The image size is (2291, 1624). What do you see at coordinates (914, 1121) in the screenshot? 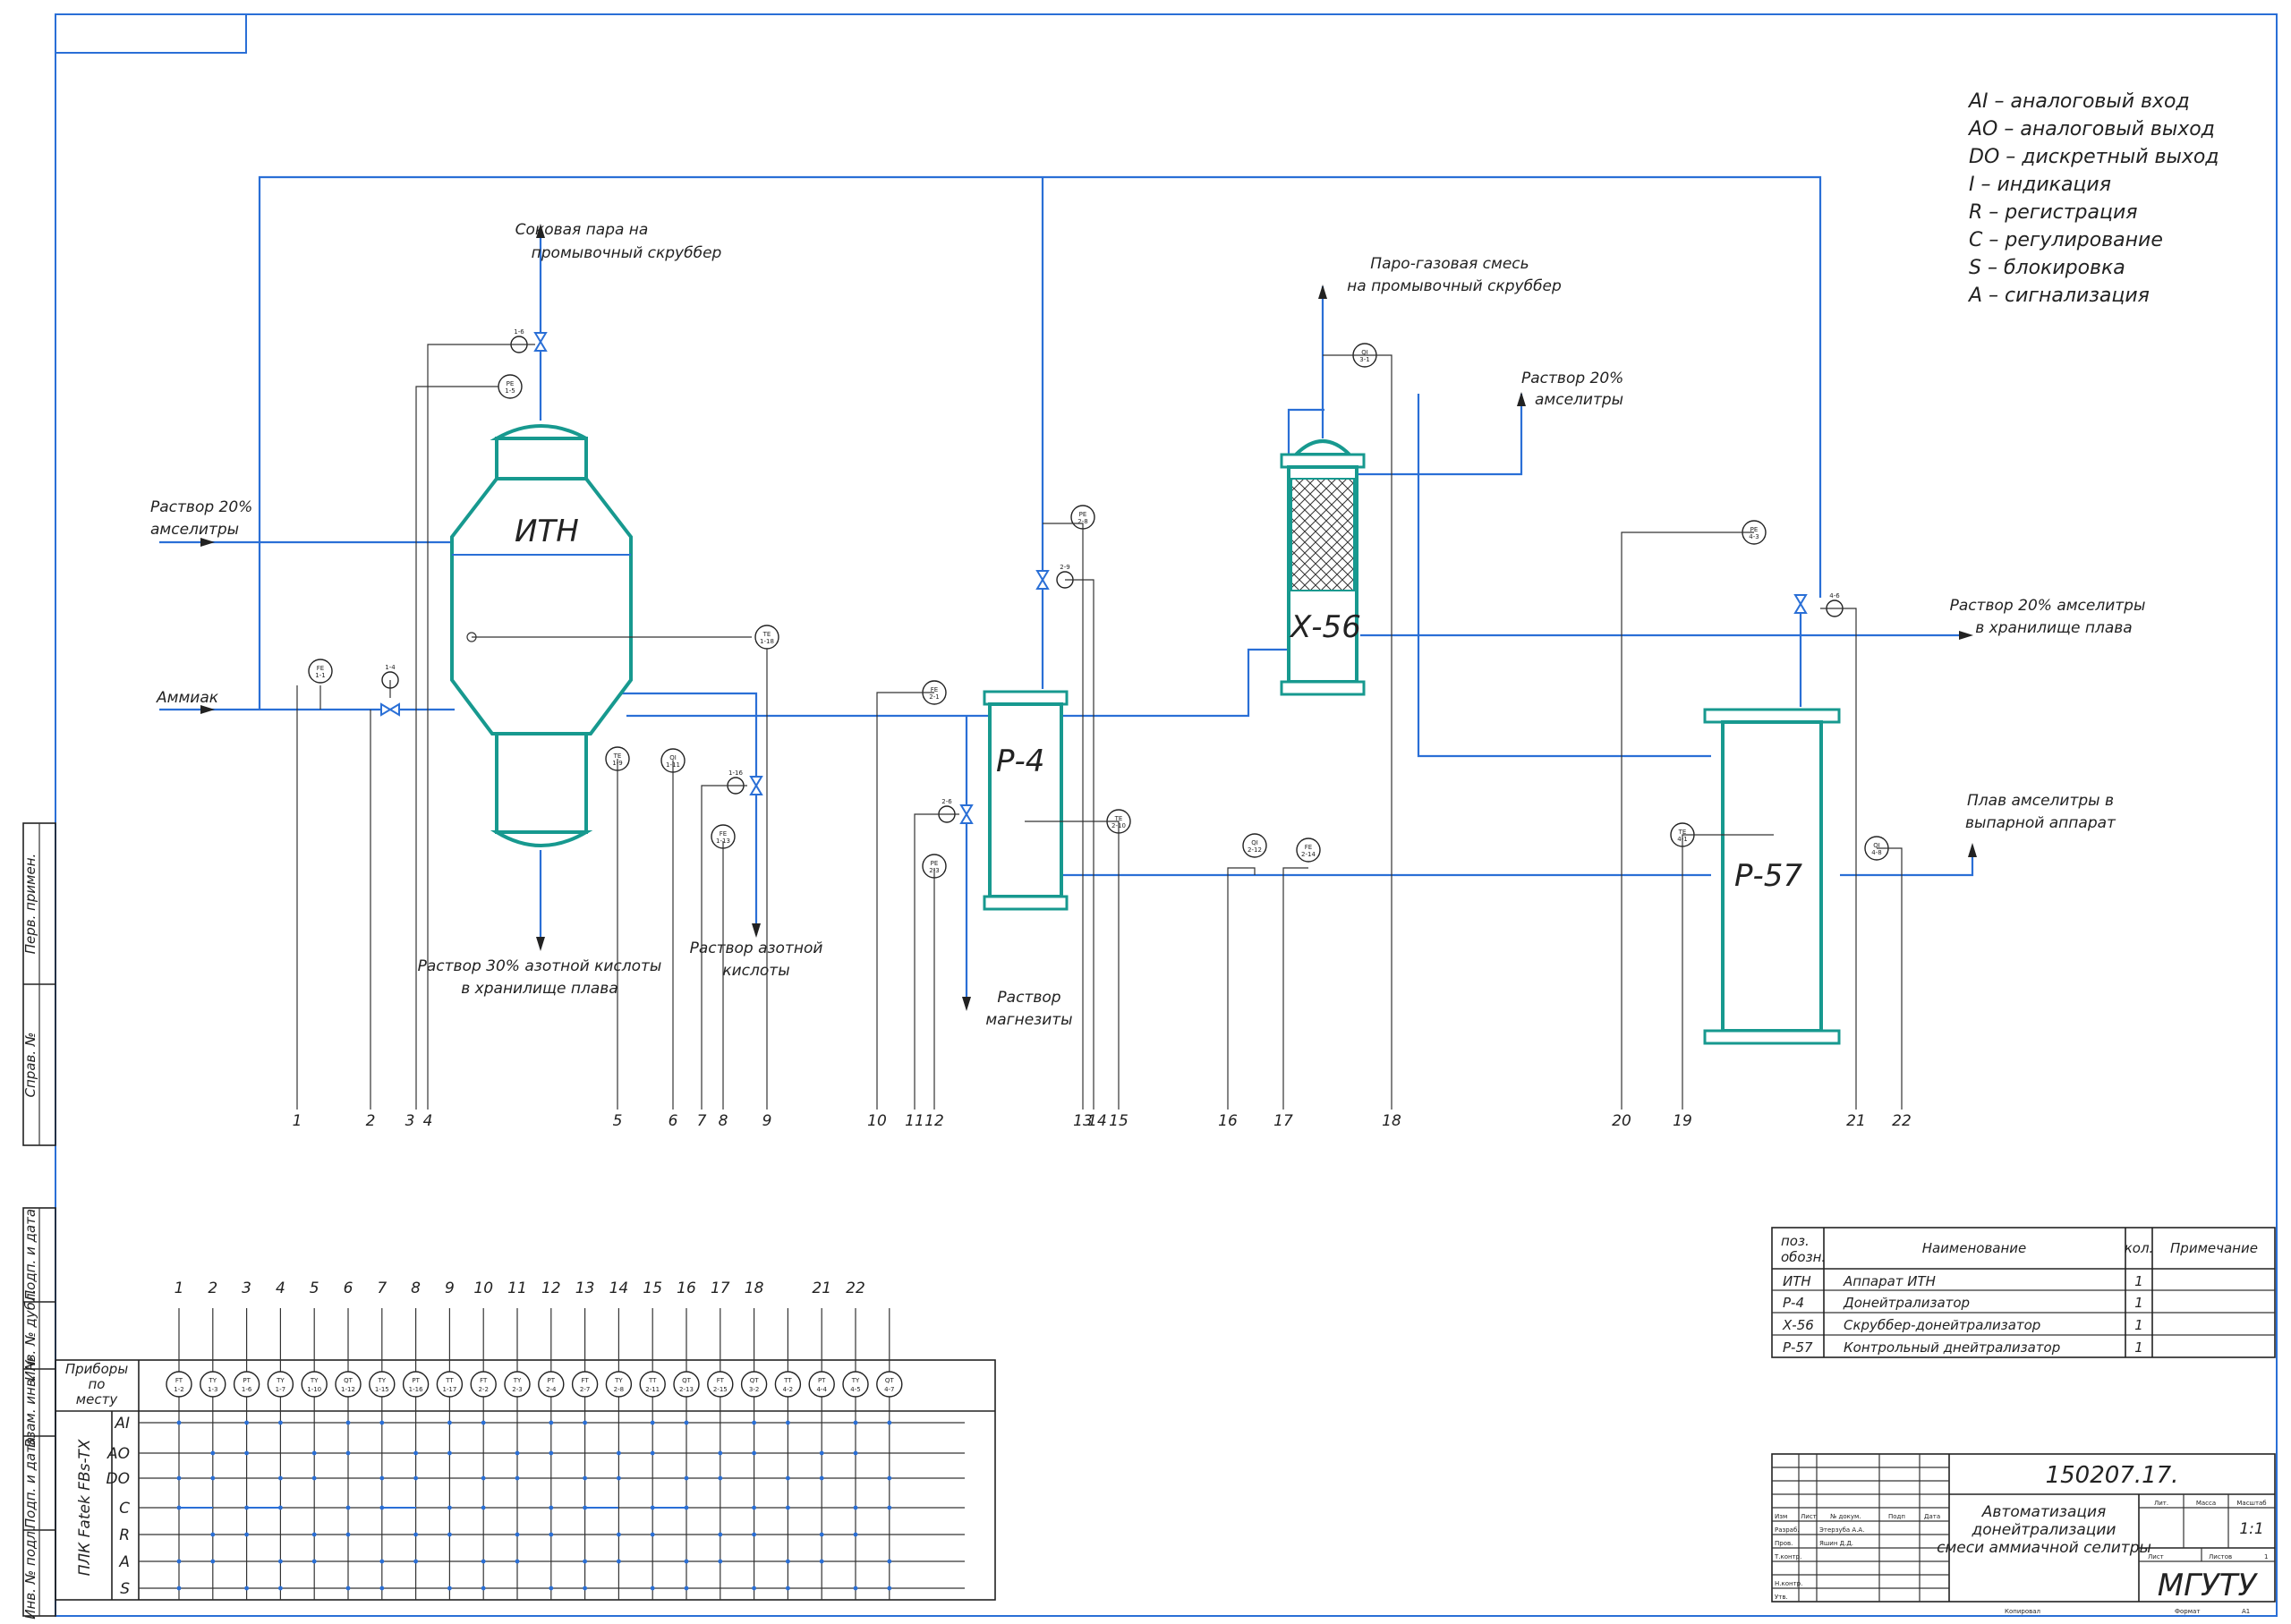
I see `line-number: 11` at bounding box center [914, 1121].